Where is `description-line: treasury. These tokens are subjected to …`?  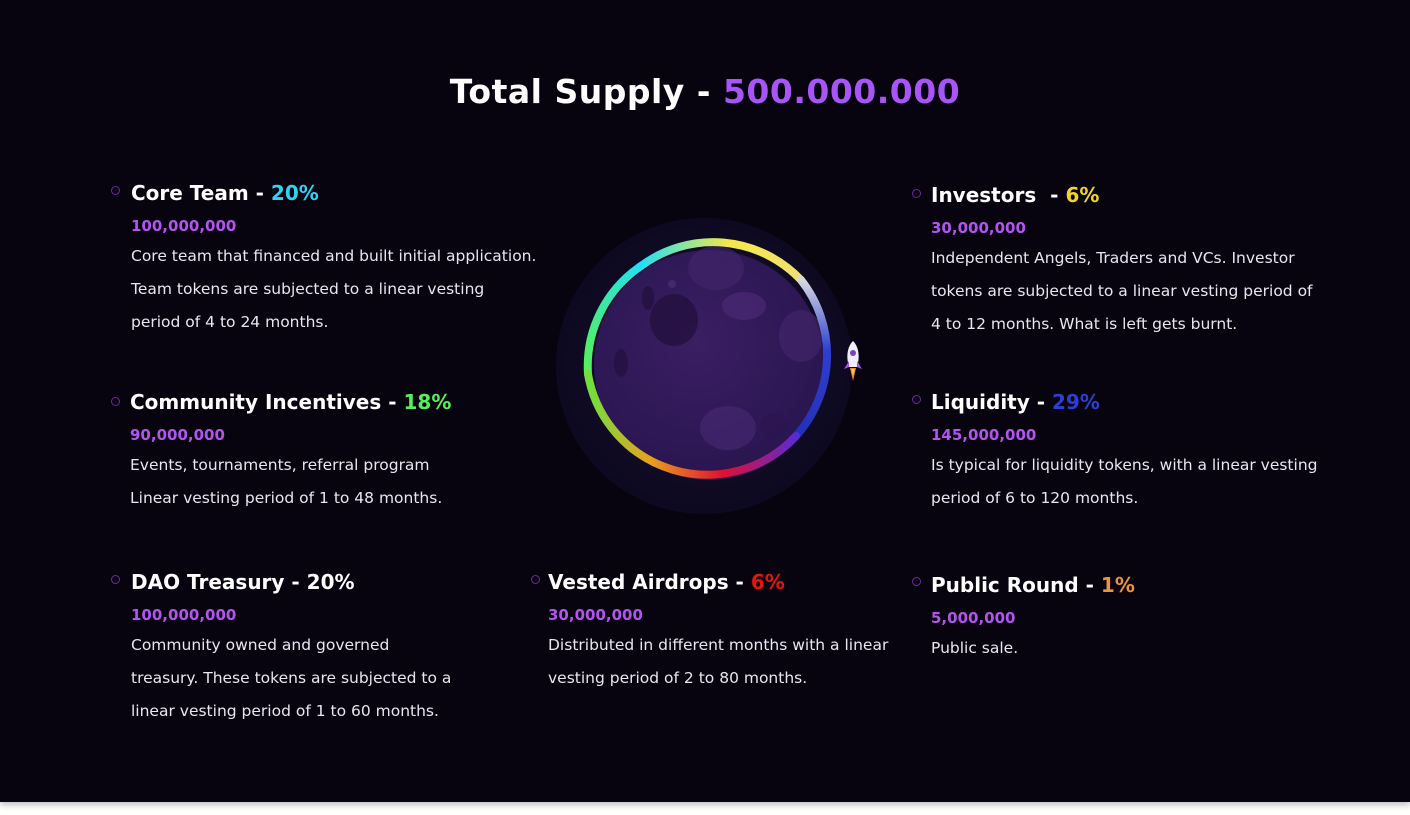 description-line: treasury. These tokens are subjected to … is located at coordinates (291, 678).